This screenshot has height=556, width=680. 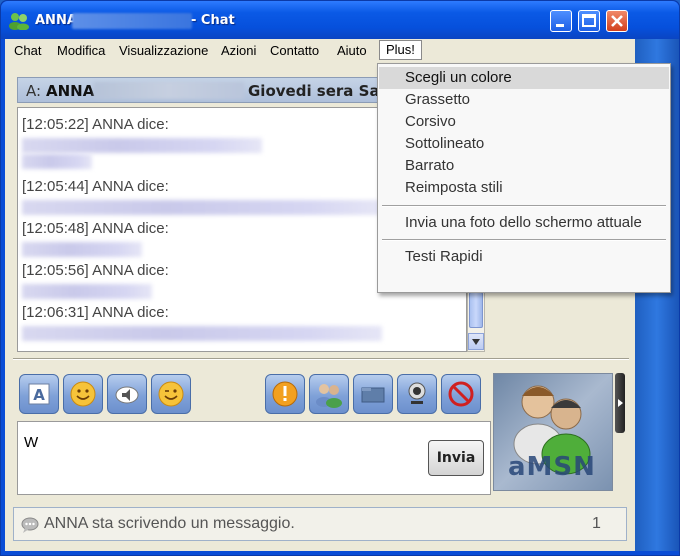 What do you see at coordinates (524, 100) in the screenshot?
I see `menu-item-bold: Grassetto` at bounding box center [524, 100].